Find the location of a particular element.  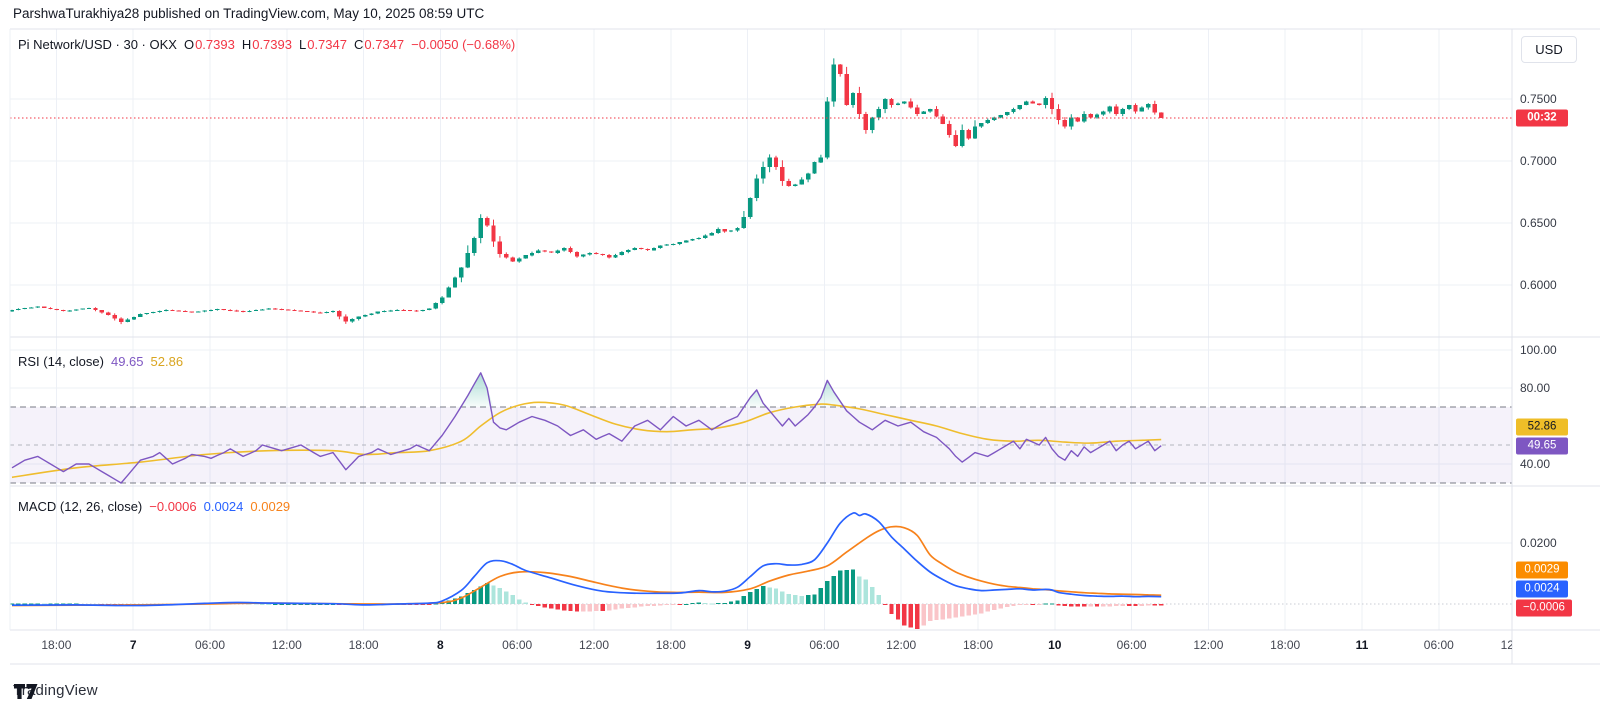

time-axis-day-label: 7 is located at coordinates (133, 645).